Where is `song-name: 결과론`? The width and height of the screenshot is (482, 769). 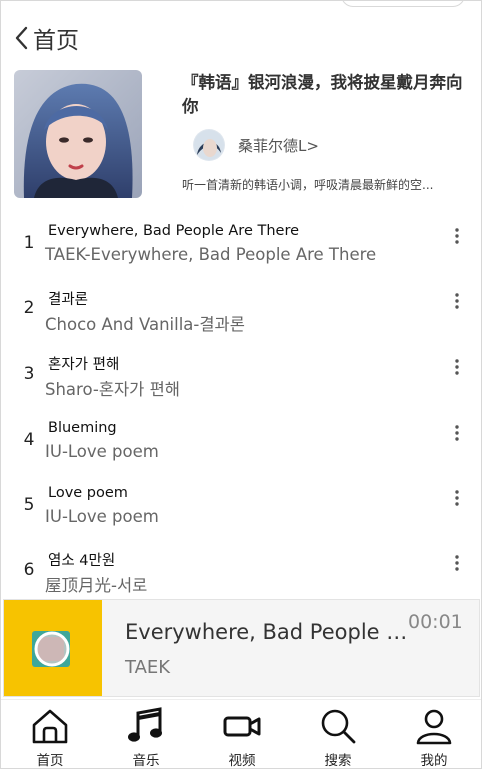 song-name: 결과론 is located at coordinates (68, 300).